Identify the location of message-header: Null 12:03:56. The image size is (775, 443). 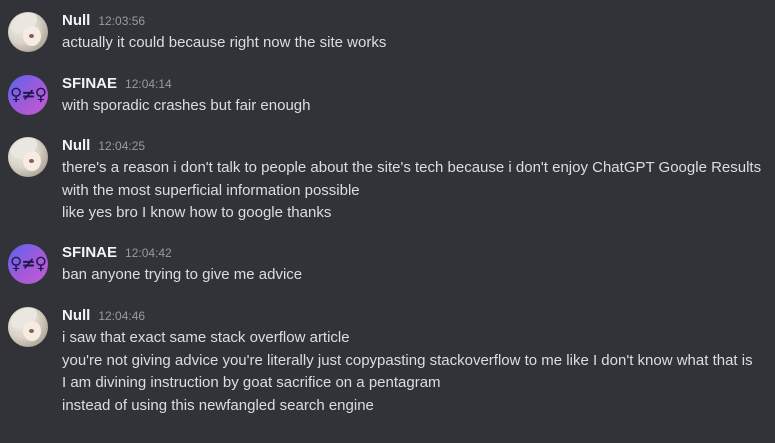
(103, 21).